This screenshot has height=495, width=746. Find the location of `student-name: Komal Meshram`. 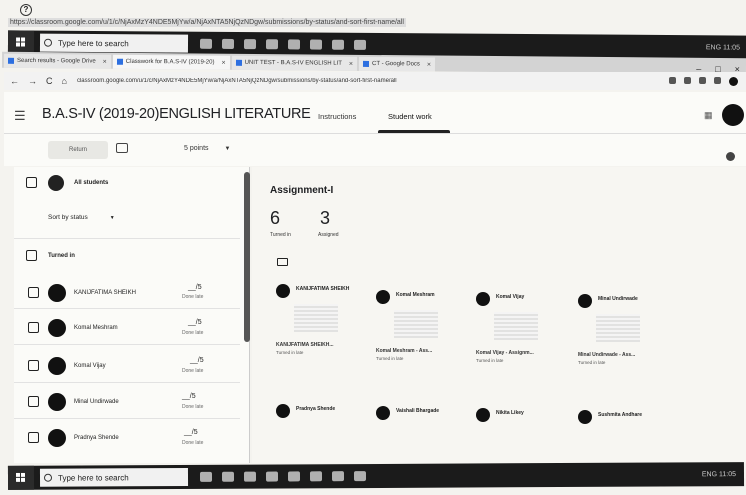

student-name: Komal Meshram is located at coordinates (96, 328).